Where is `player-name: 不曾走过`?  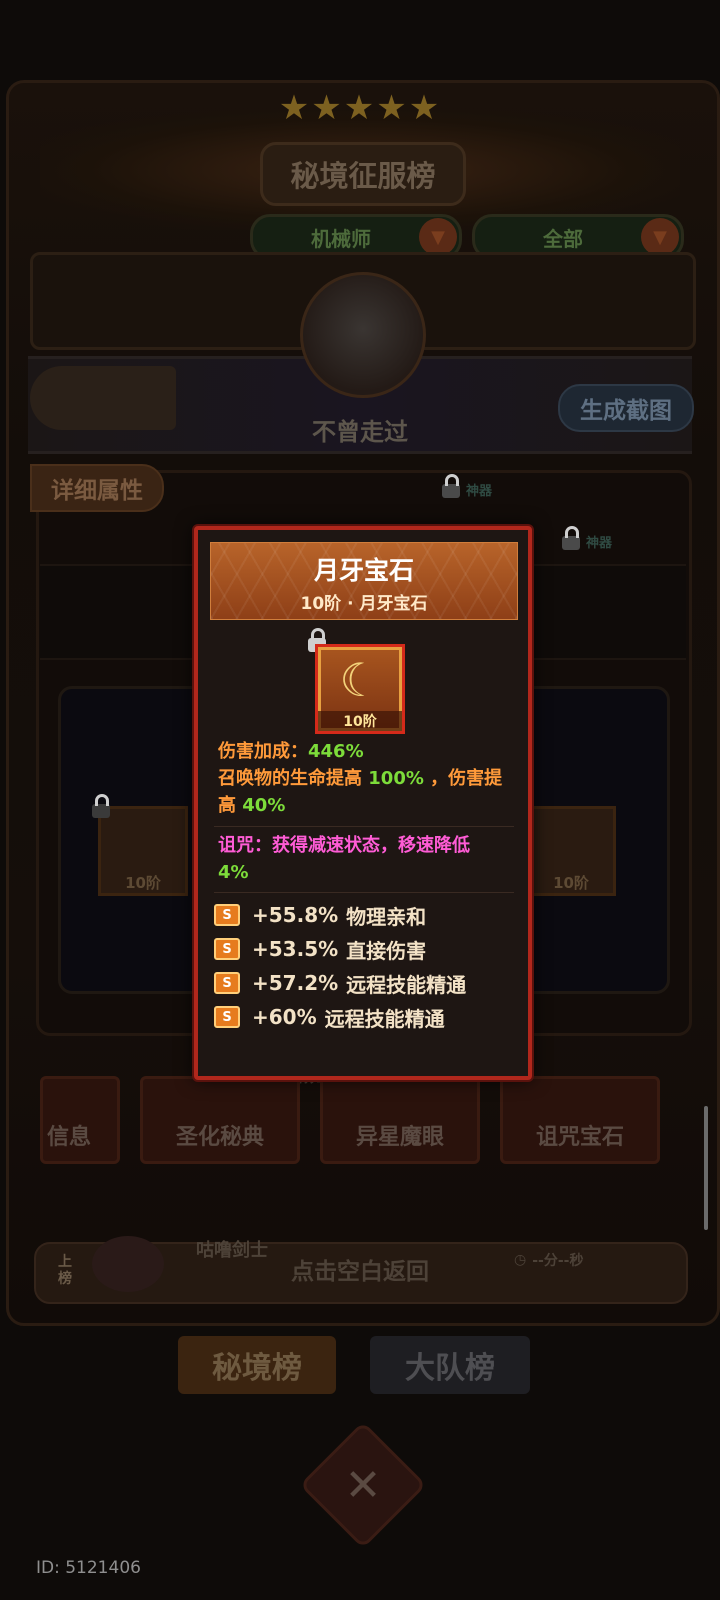
player-name: 不曾走过 is located at coordinates (360, 432).